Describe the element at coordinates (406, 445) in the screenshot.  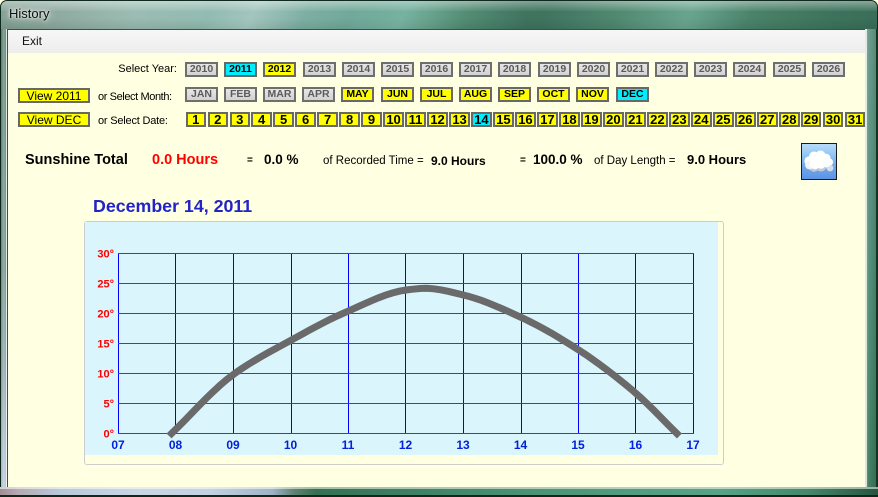
I see `svg-text: 12` at that location.